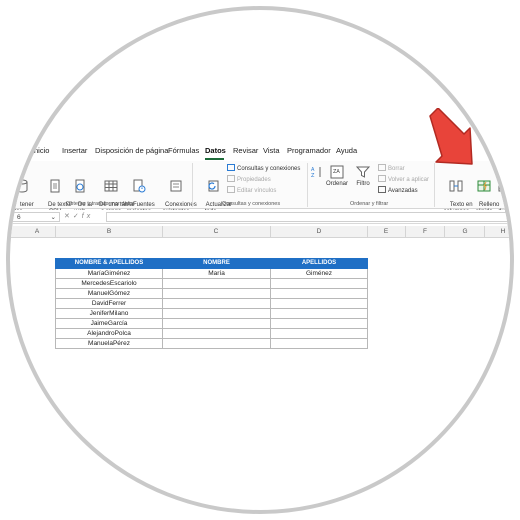  Describe the element at coordinates (131, 150) in the screenshot. I see `tab-disposicion: Disposición de página` at that location.